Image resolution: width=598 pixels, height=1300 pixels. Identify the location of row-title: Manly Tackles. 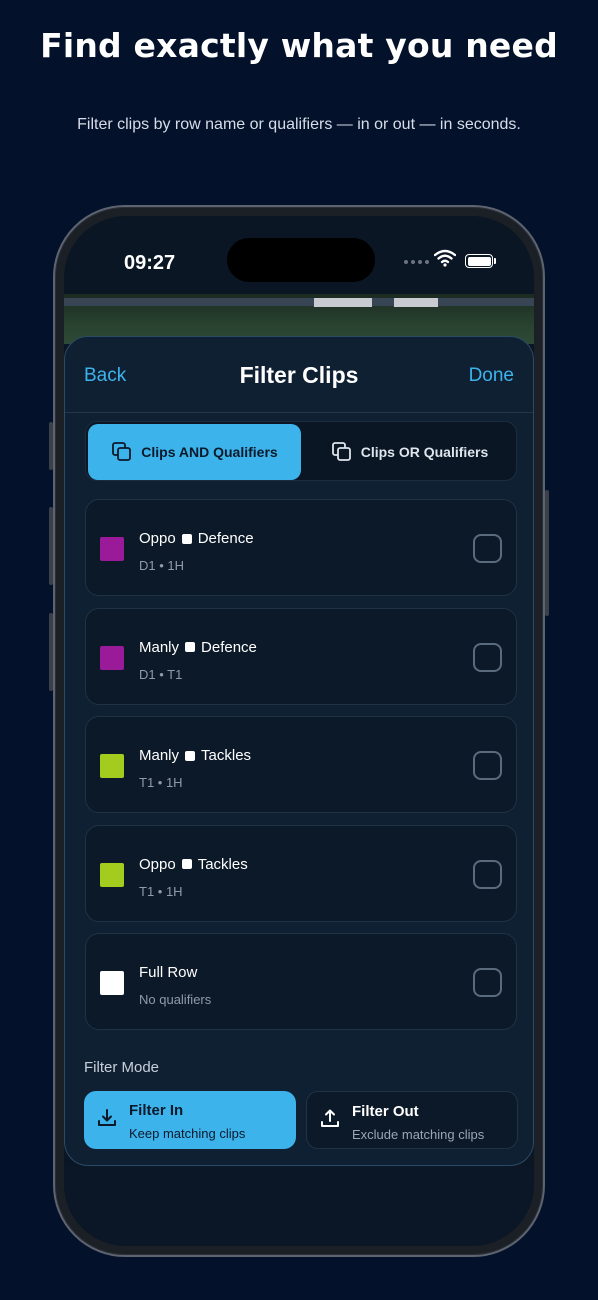
(195, 755).